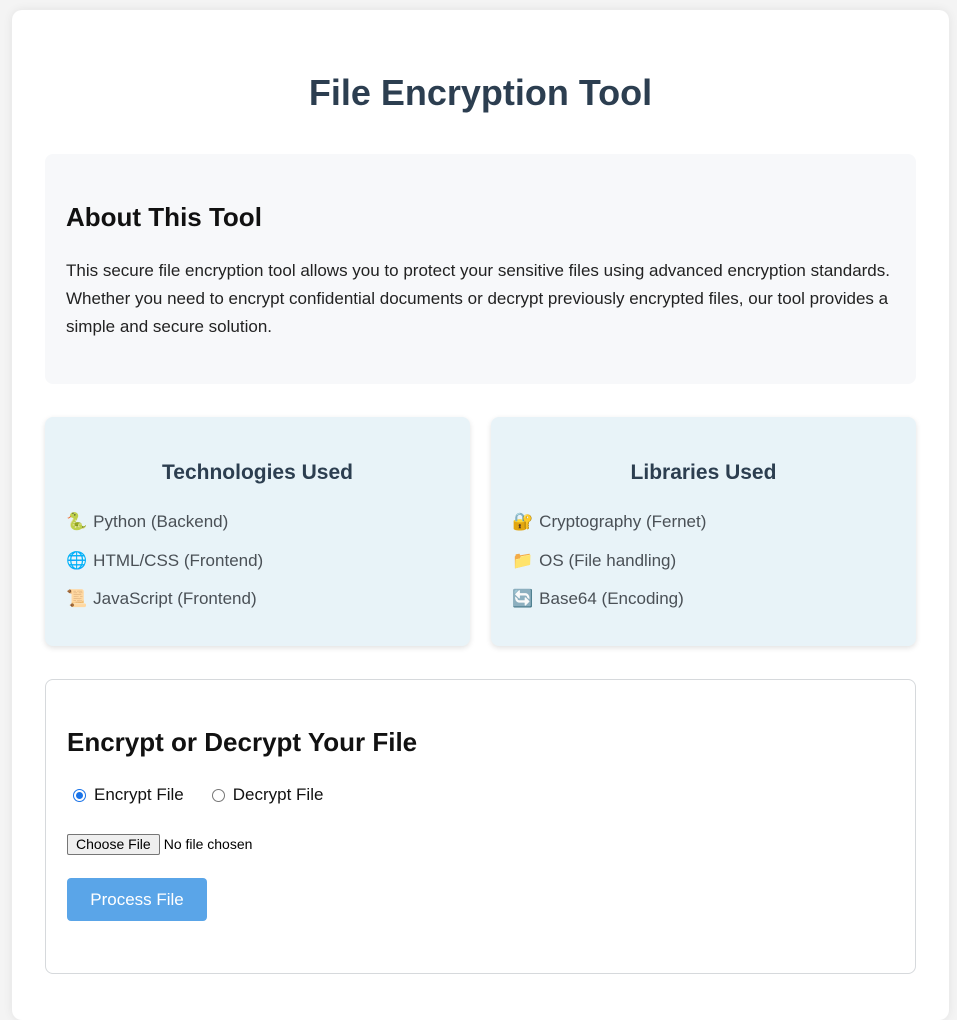 This screenshot has height=1020, width=957. I want to click on snake-icon: 🐍, so click(77, 521).